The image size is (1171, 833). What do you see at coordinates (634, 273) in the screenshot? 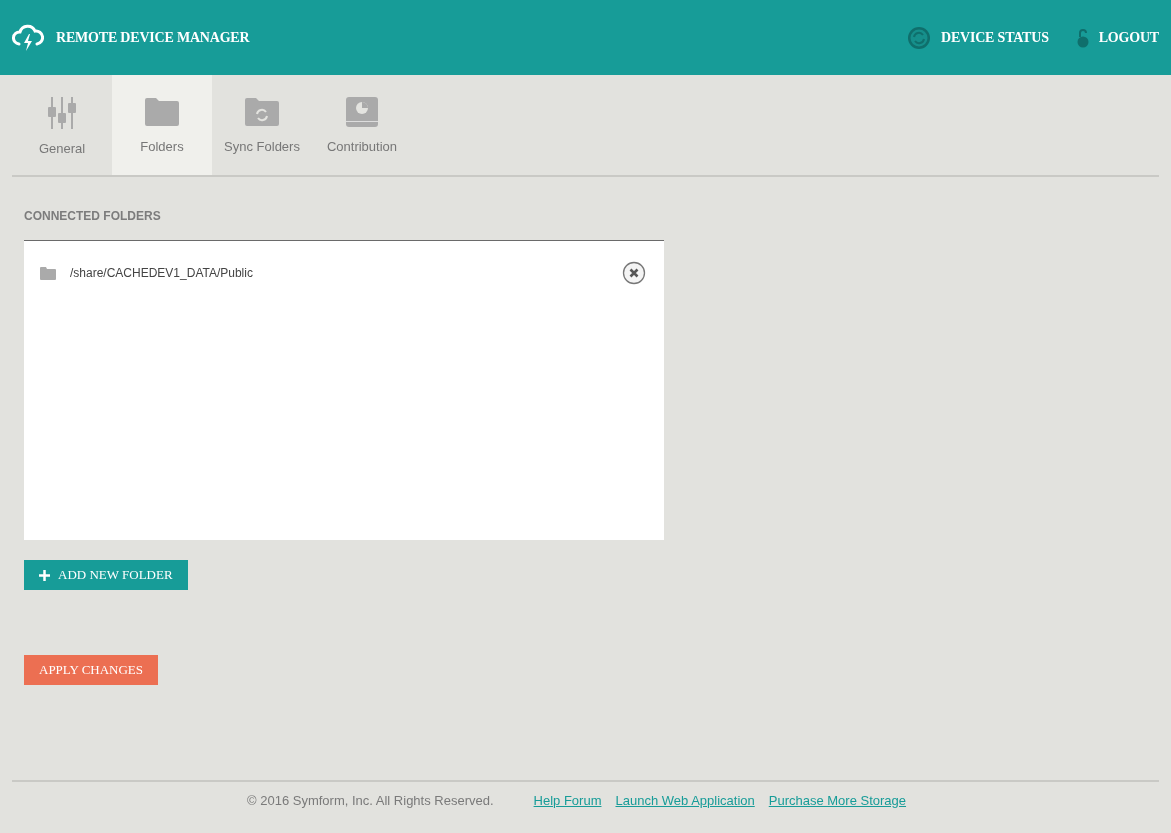
I see `remove-button` at bounding box center [634, 273].